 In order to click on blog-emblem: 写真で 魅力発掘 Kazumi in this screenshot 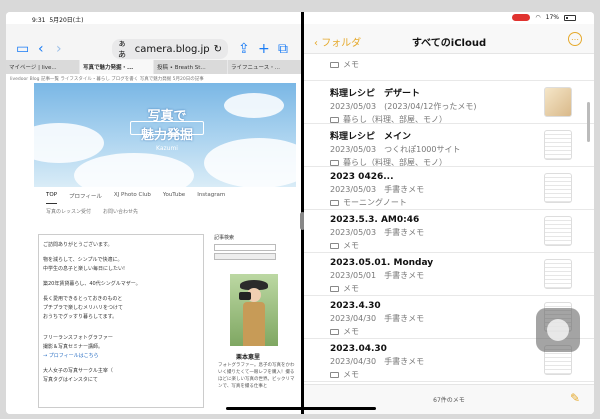, I will do `click(167, 135)`.